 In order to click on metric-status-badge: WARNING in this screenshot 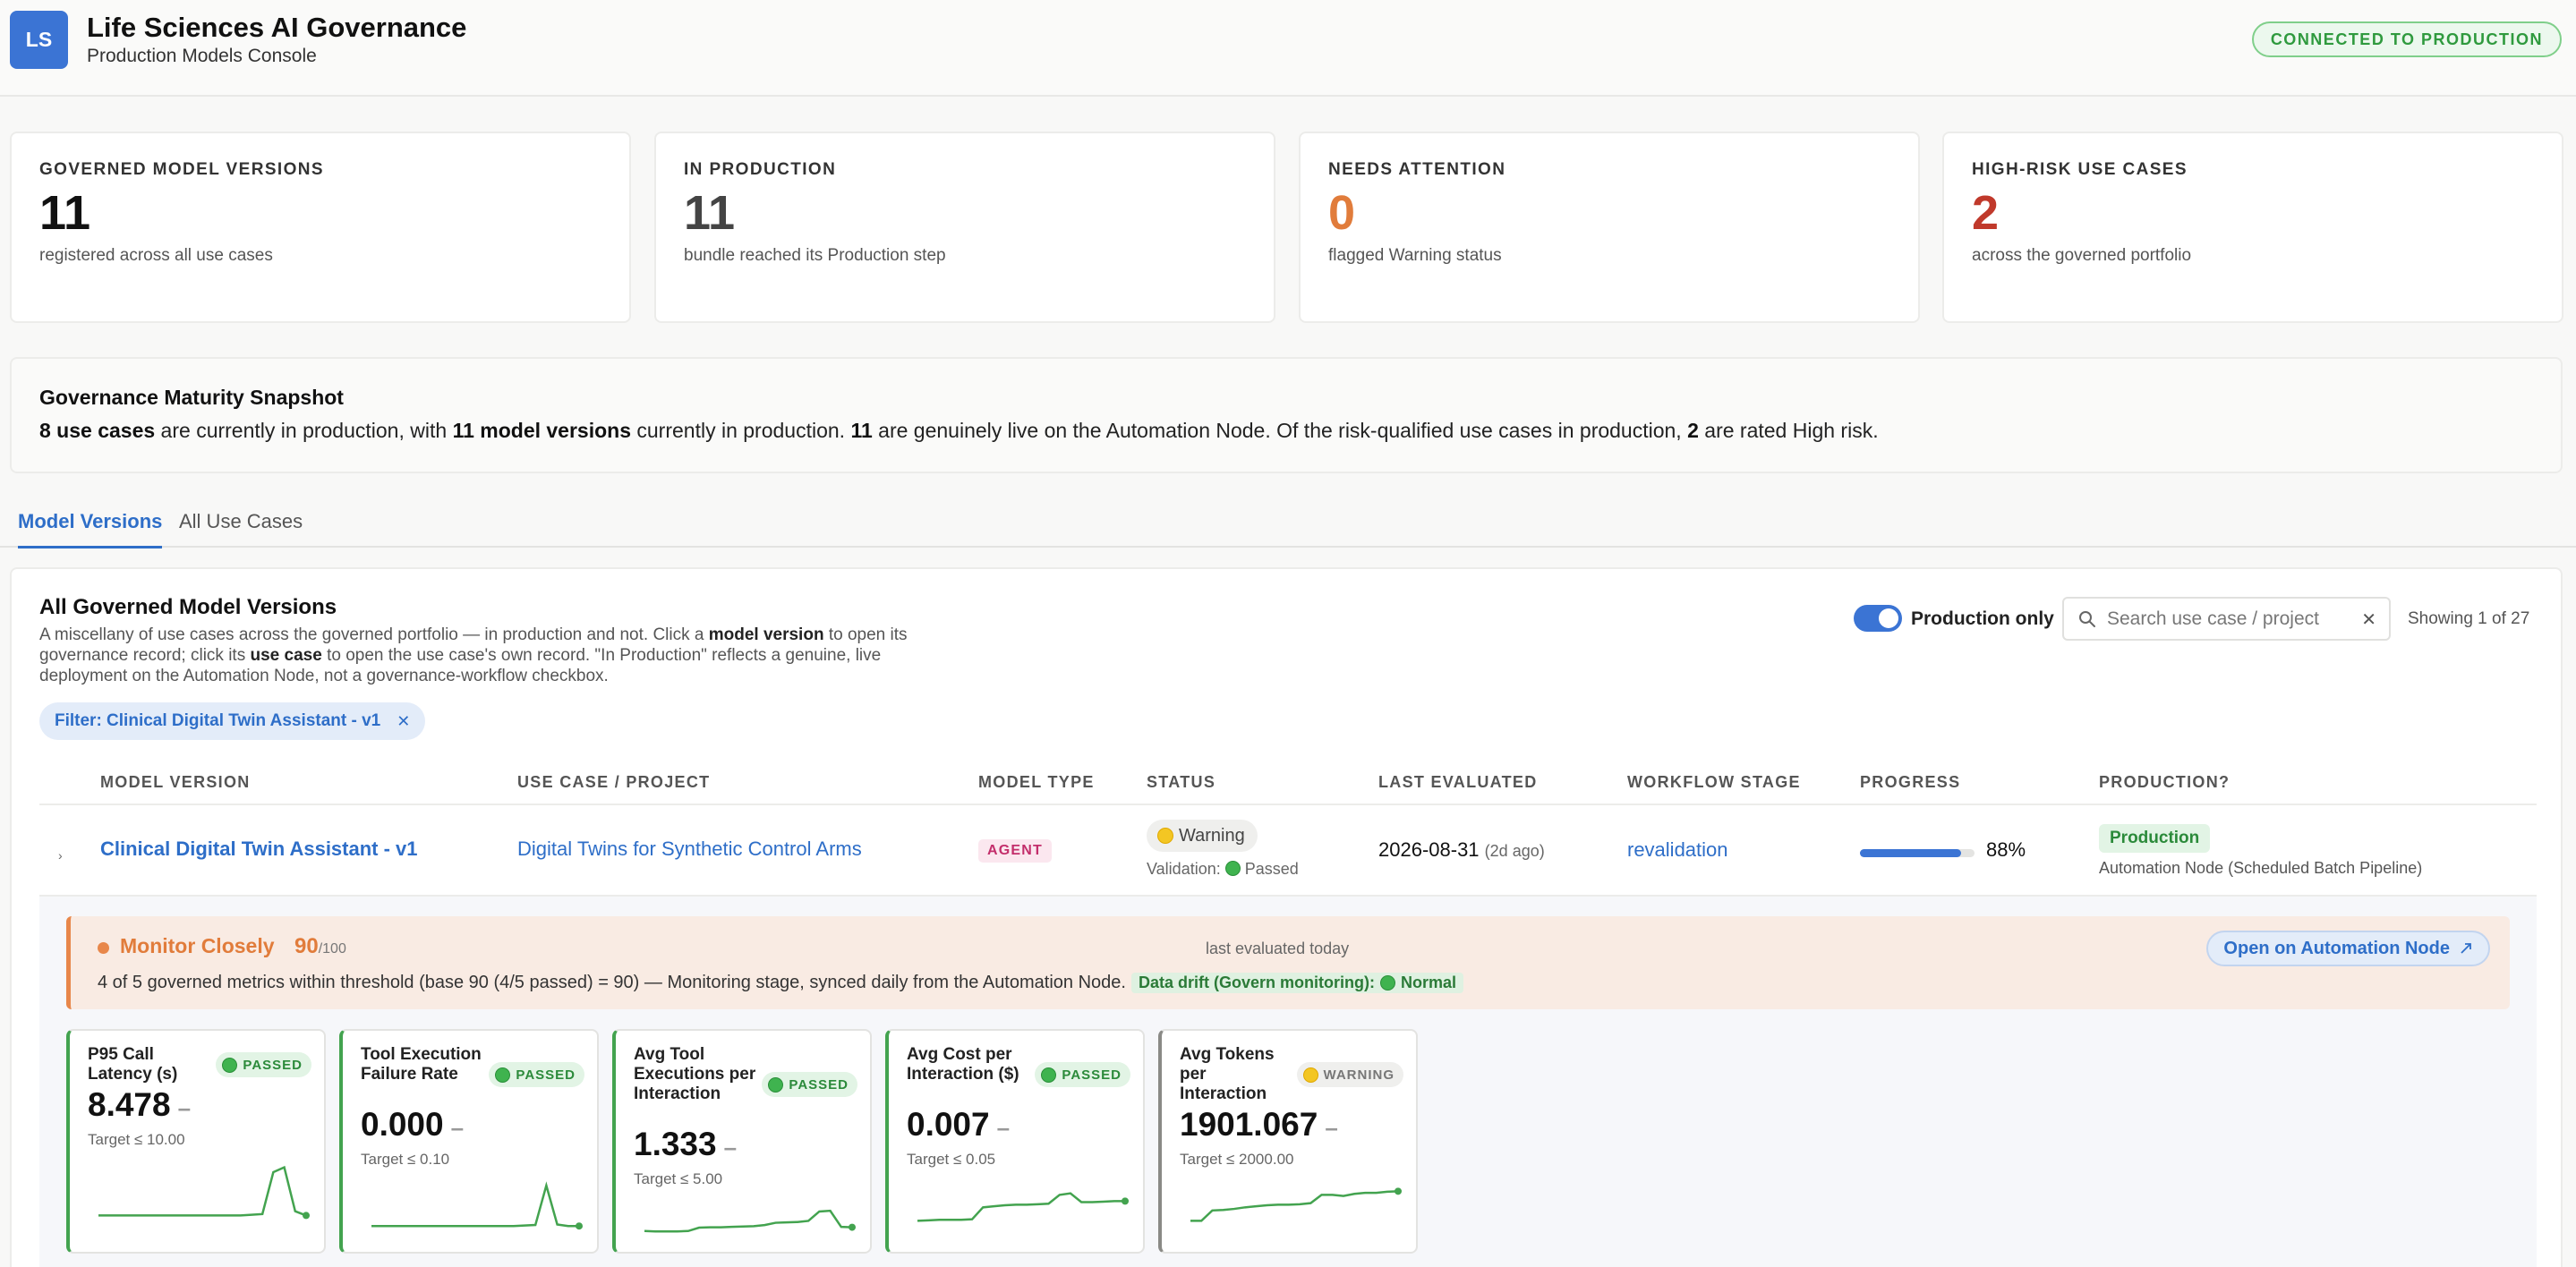, I will do `click(1349, 1074)`.